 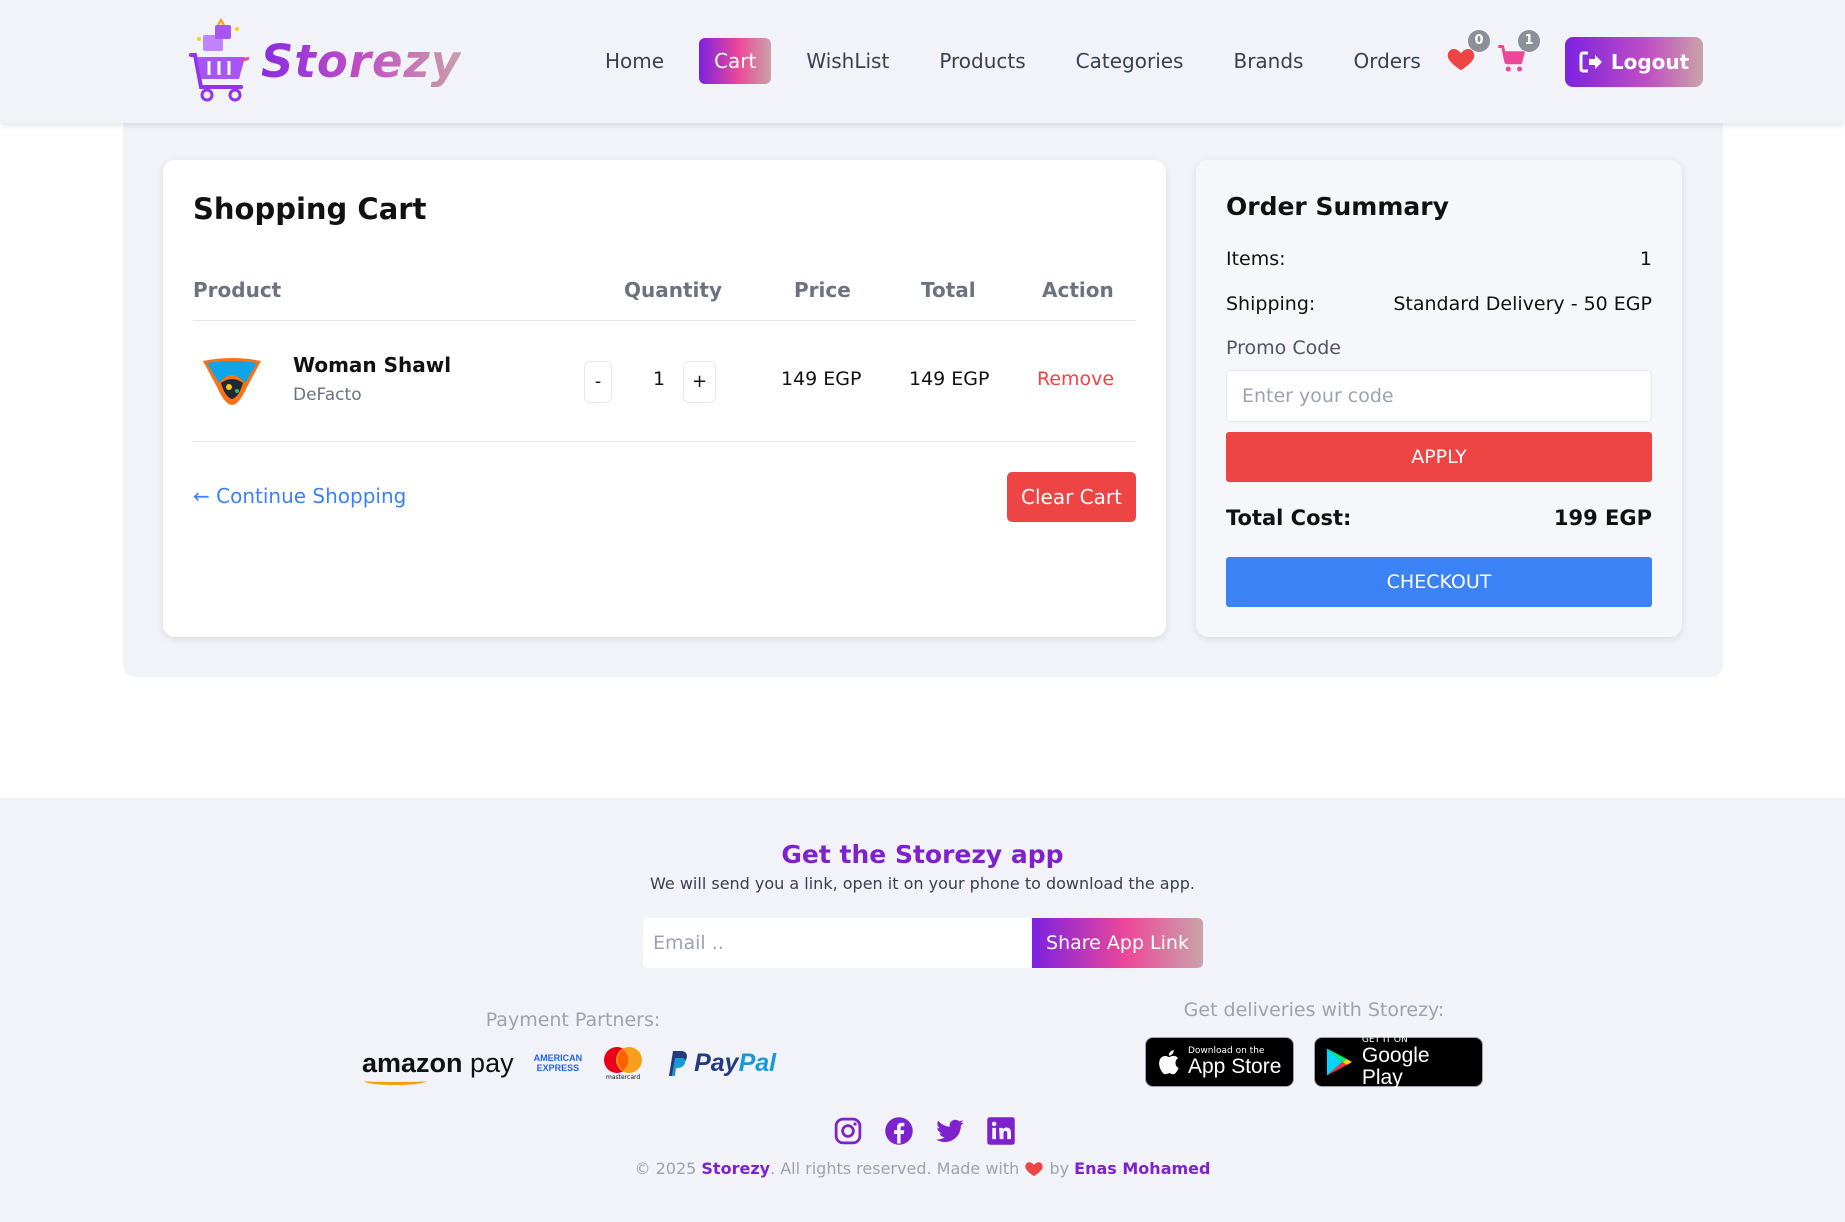 I want to click on app-store-text: Download on the App Store, so click(x=1235, y=1062).